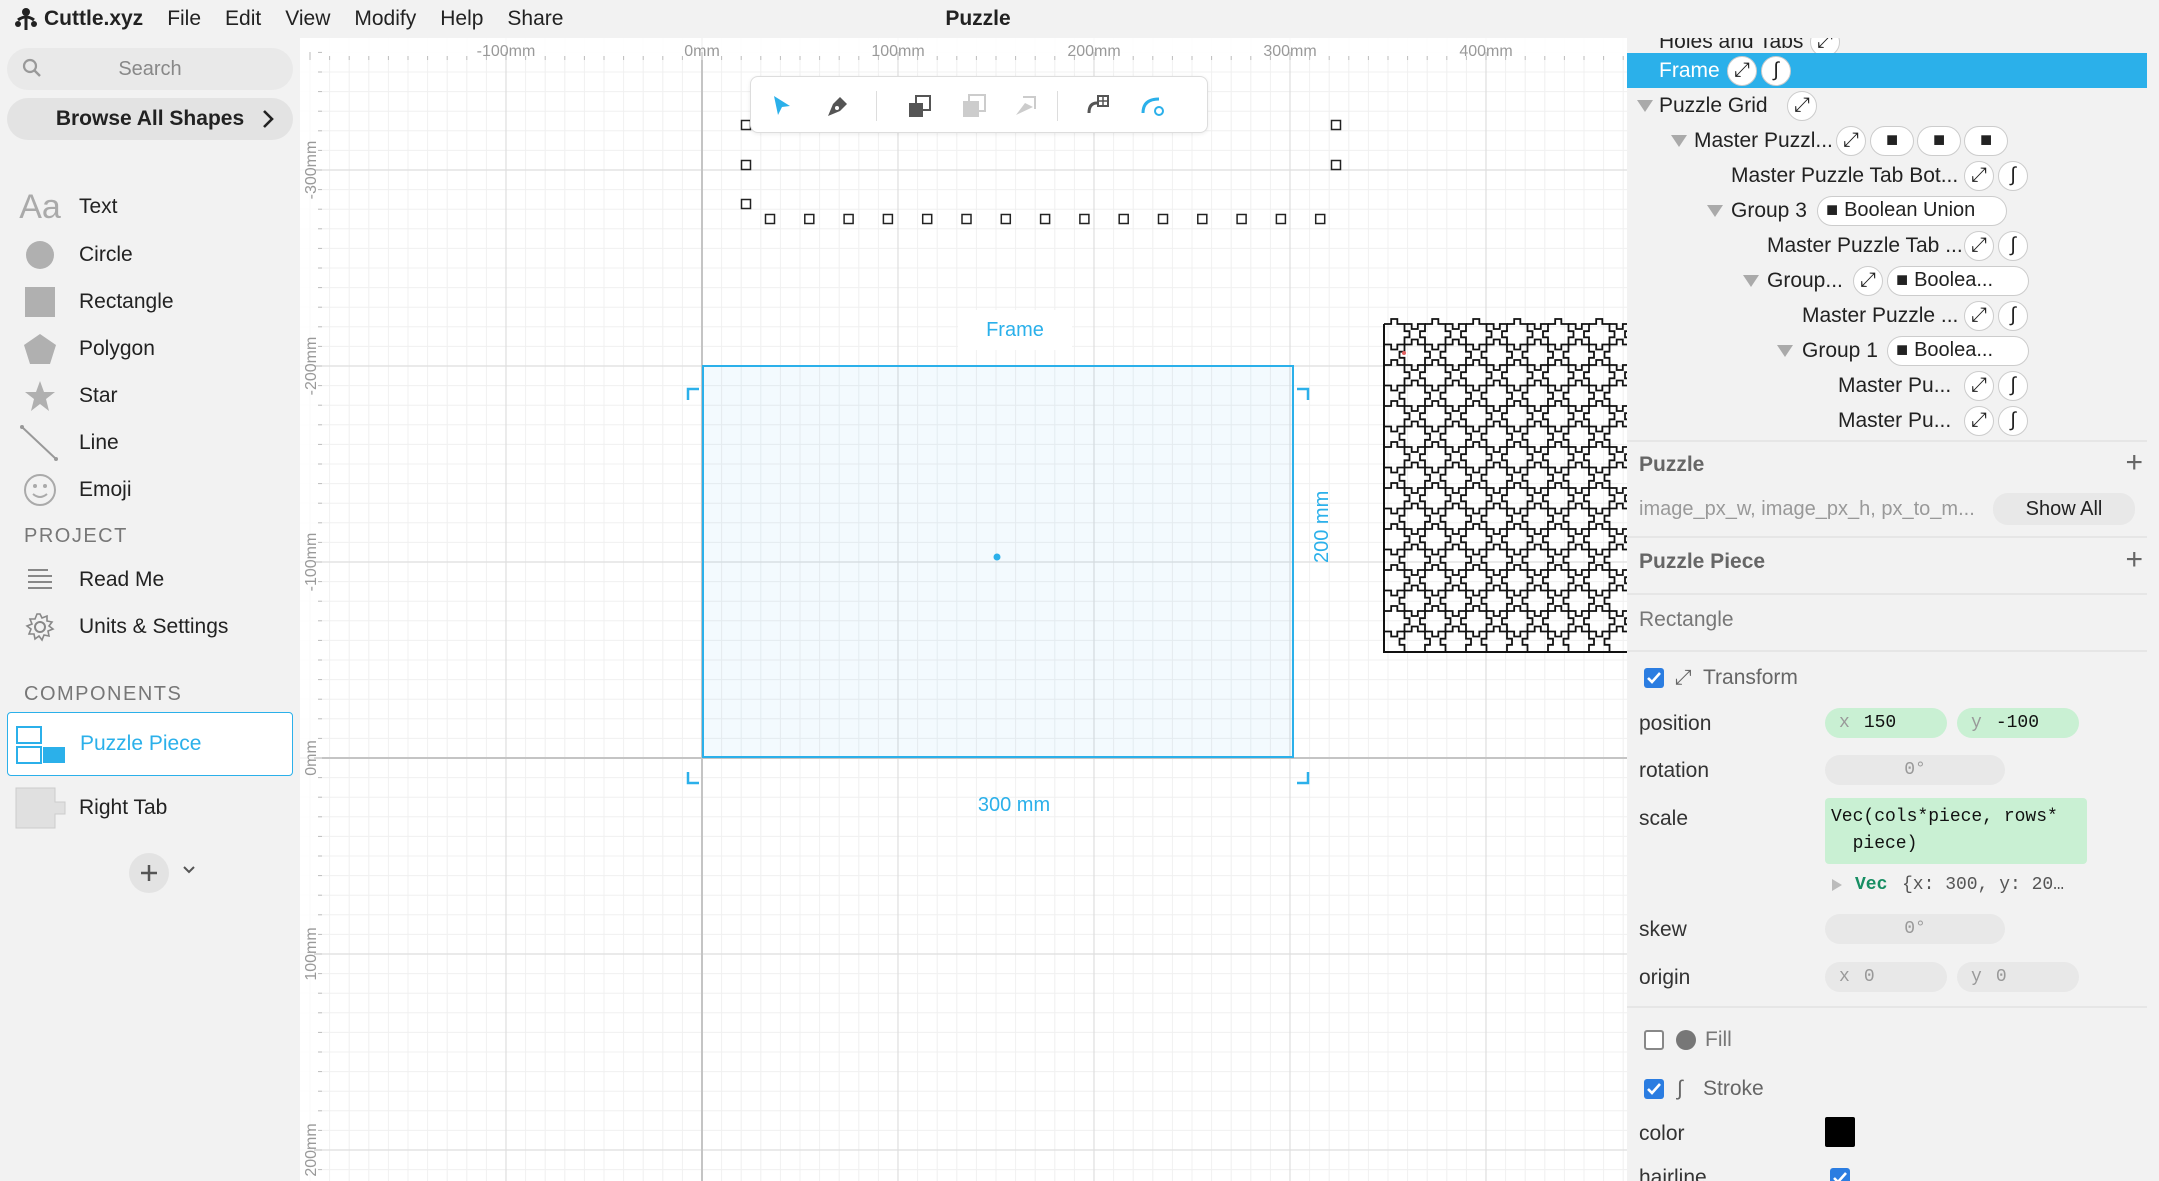 The width and height of the screenshot is (2159, 1181). Describe the element at coordinates (1654, 678) in the screenshot. I see `transform-checkbox` at that location.